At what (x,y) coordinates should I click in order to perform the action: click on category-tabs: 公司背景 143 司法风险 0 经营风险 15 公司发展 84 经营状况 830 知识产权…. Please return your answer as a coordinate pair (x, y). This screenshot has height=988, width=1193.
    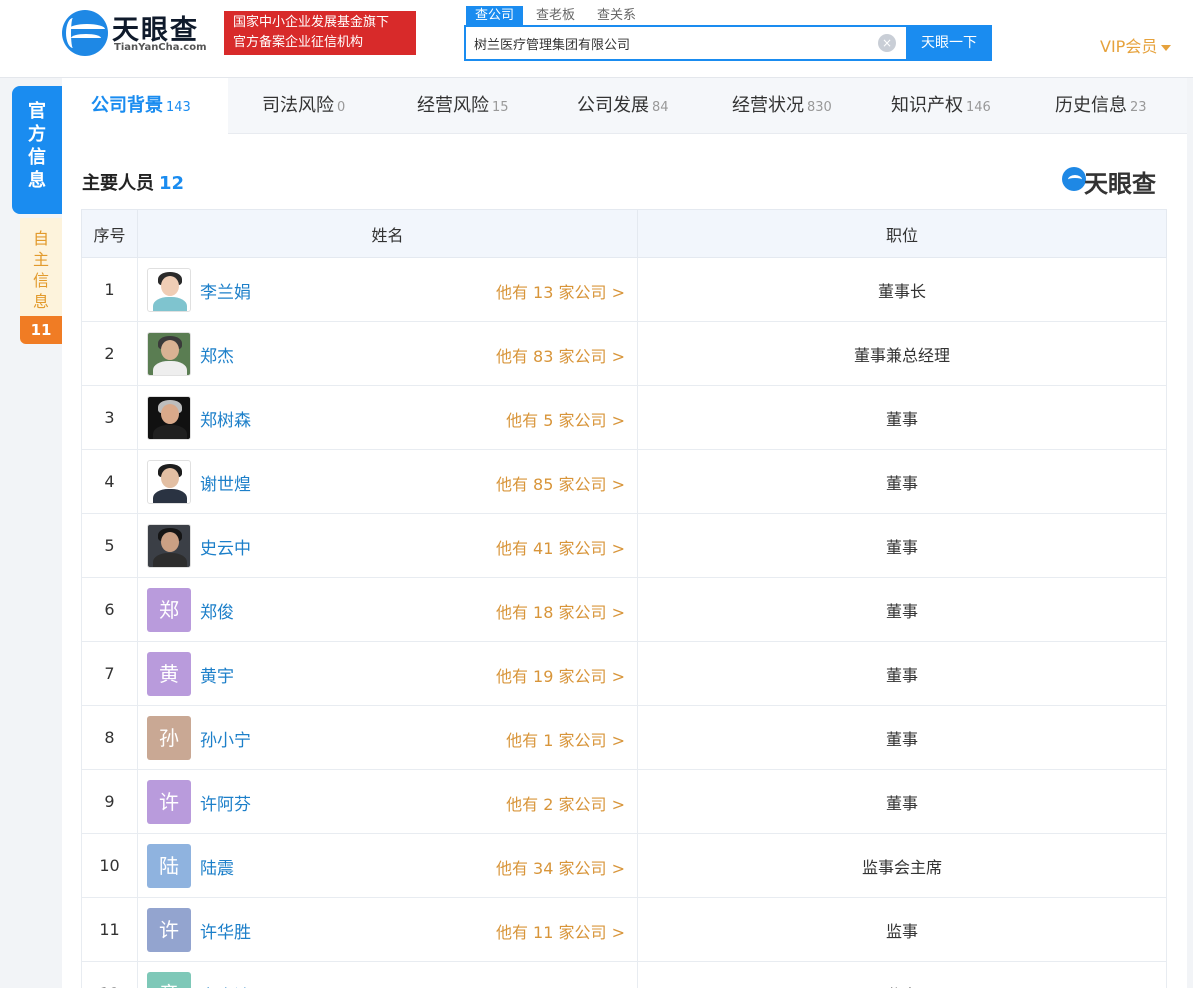
    Looking at the image, I should click on (624, 106).